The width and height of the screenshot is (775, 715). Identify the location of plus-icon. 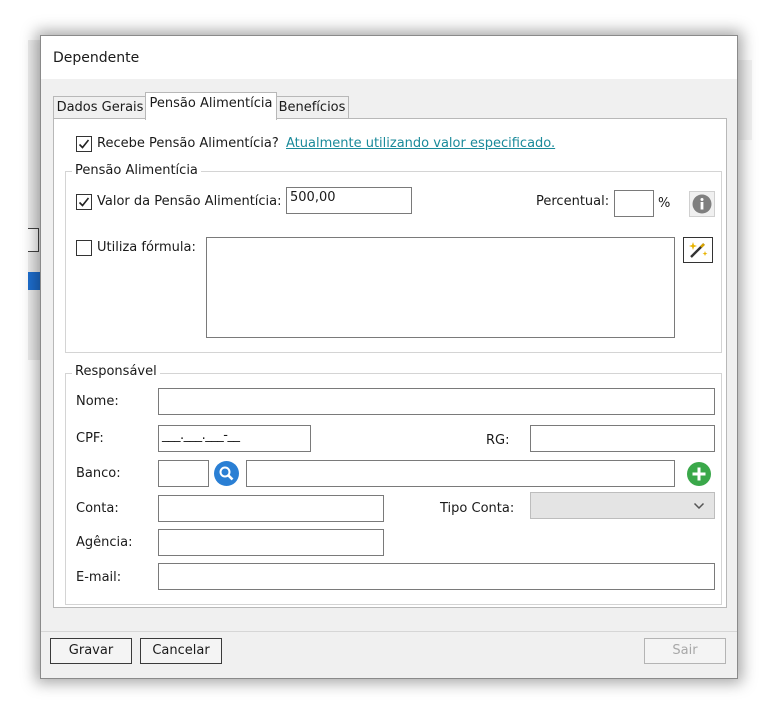
(699, 474).